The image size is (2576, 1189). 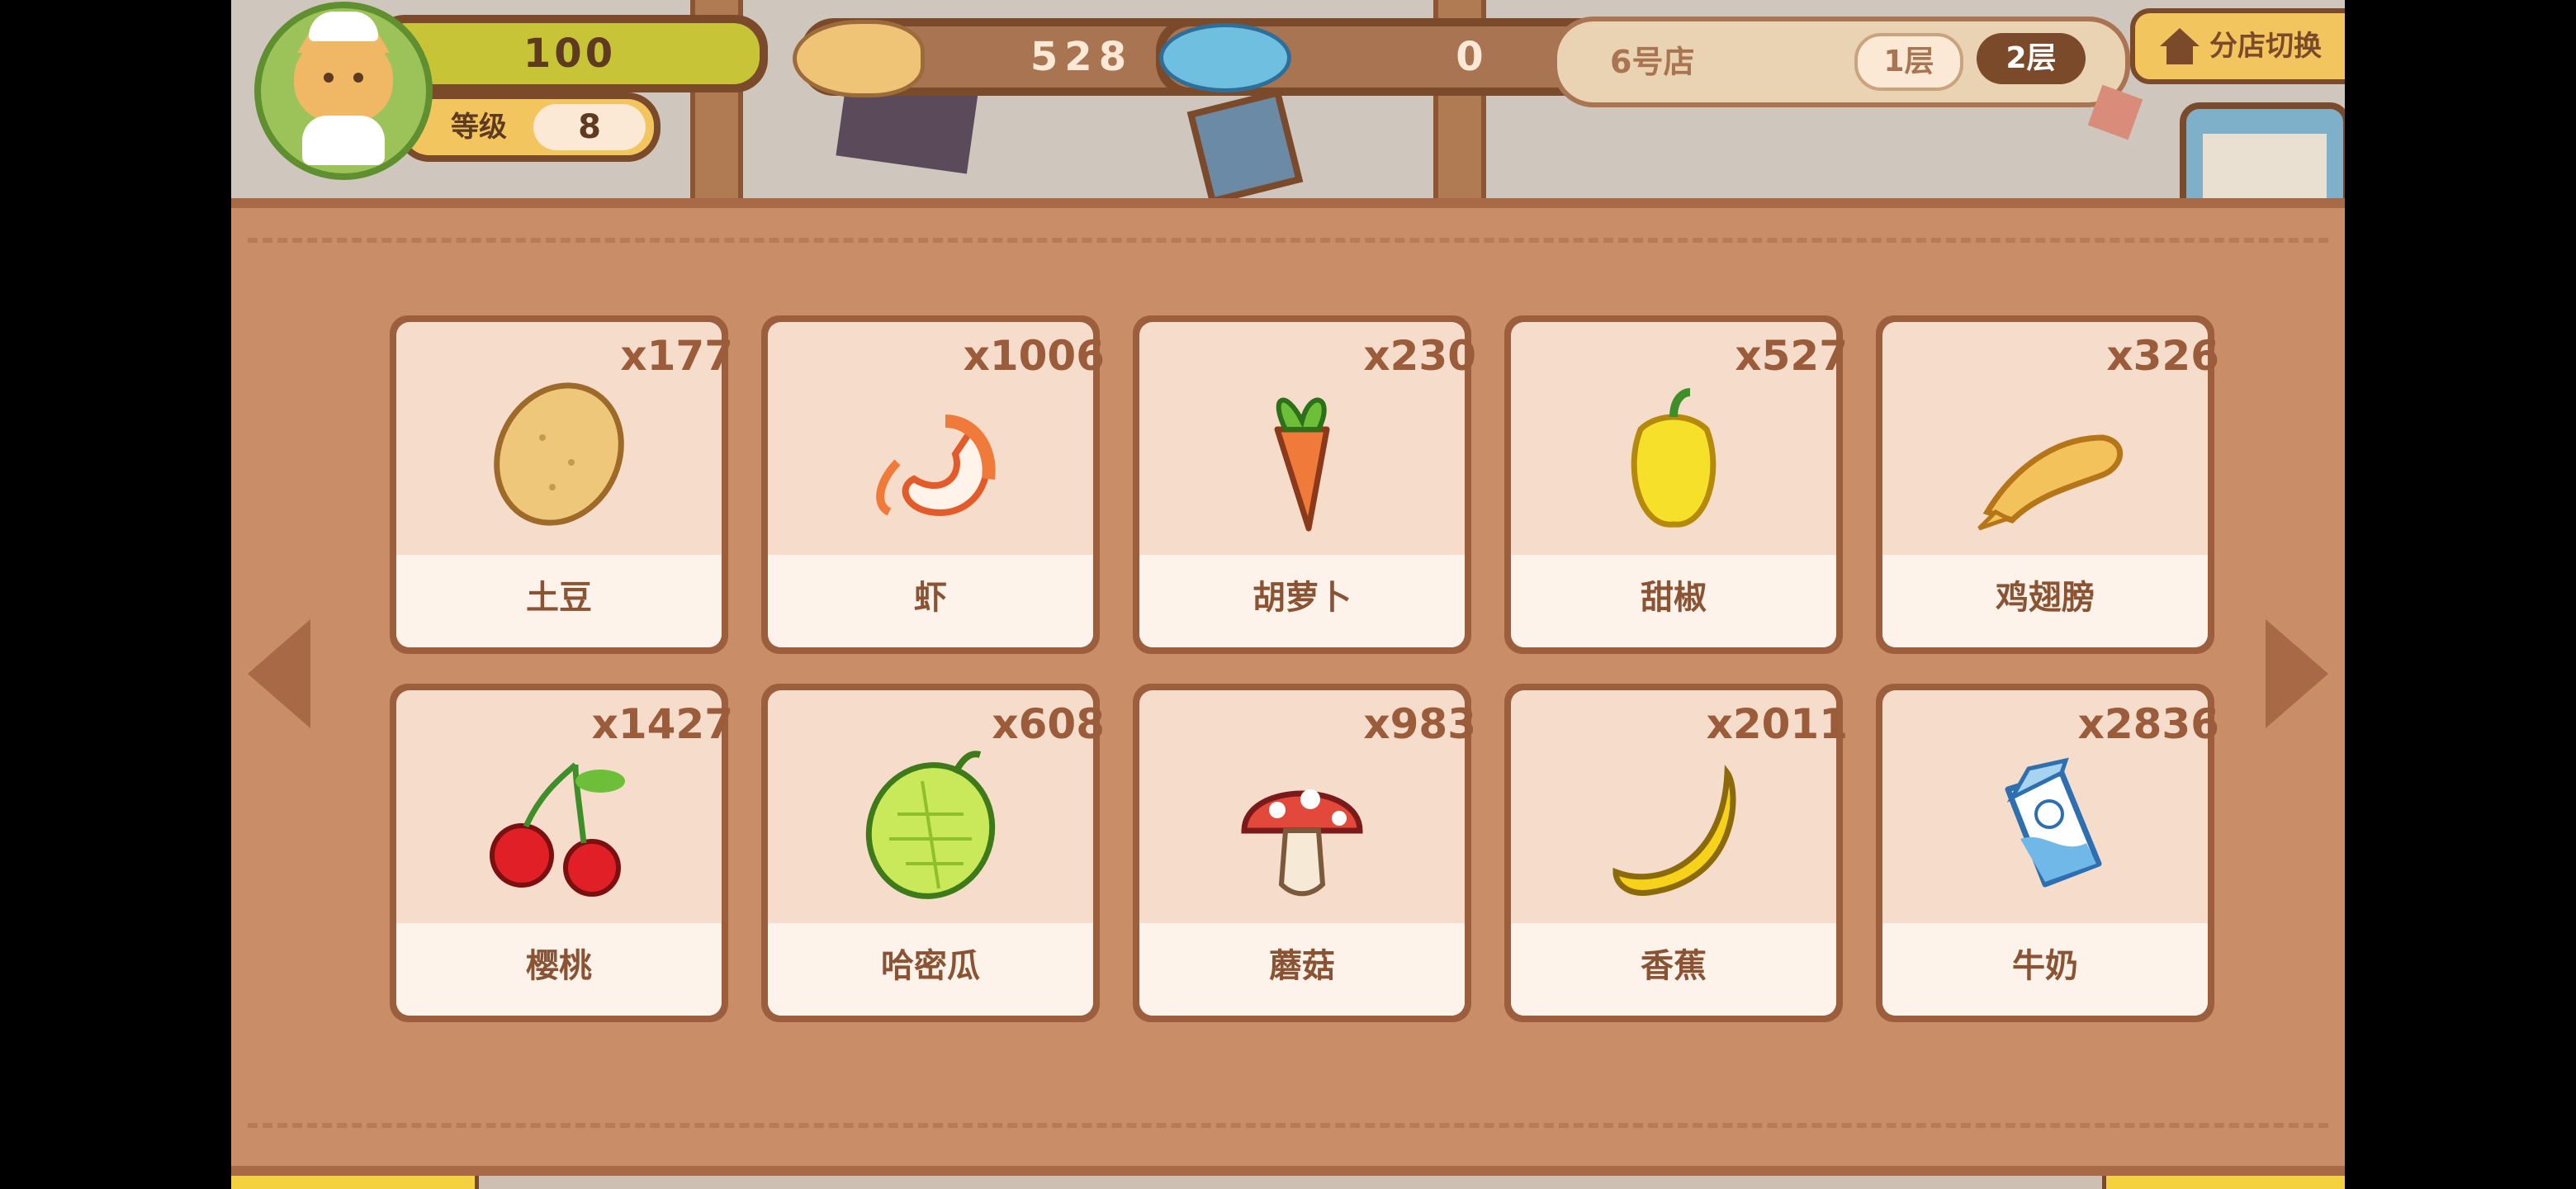 What do you see at coordinates (343, 91) in the screenshot?
I see `player-avatar` at bounding box center [343, 91].